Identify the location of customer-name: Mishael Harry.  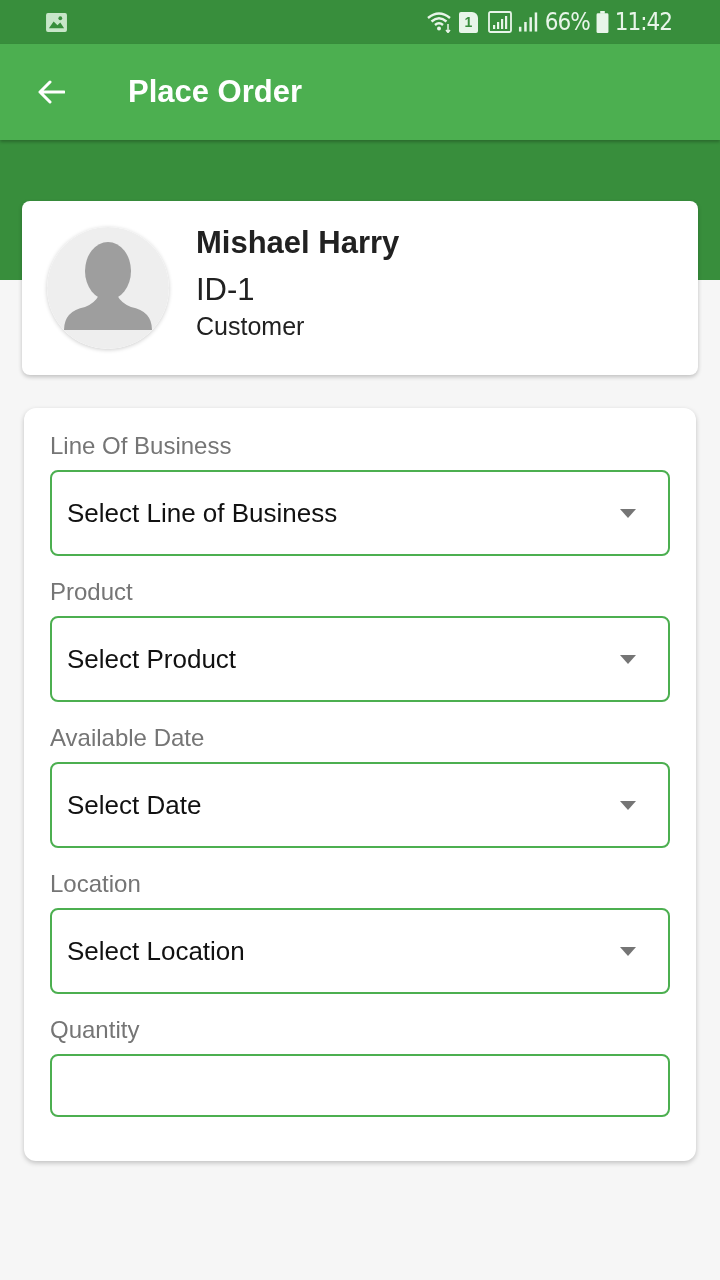
(298, 243).